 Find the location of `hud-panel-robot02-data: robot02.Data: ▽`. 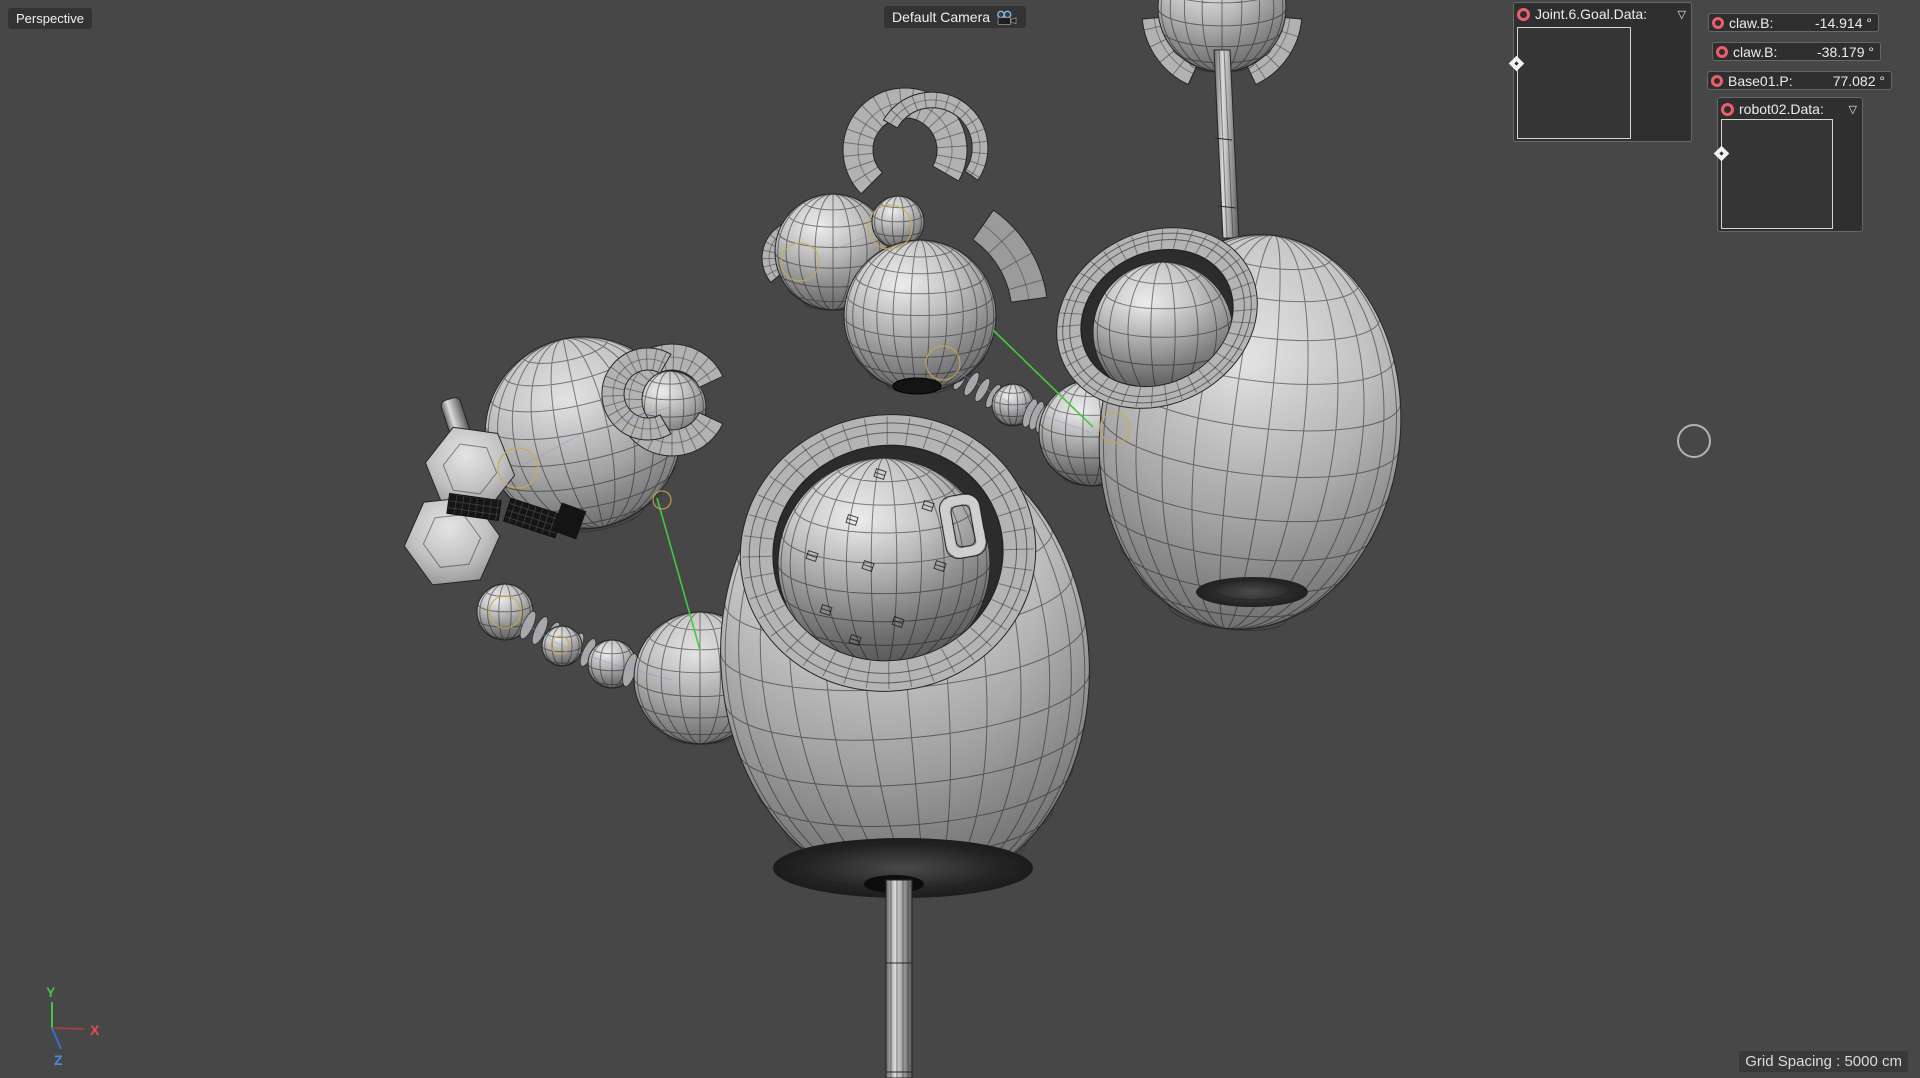

hud-panel-robot02-data: robot02.Data: ▽ is located at coordinates (1788, 164).